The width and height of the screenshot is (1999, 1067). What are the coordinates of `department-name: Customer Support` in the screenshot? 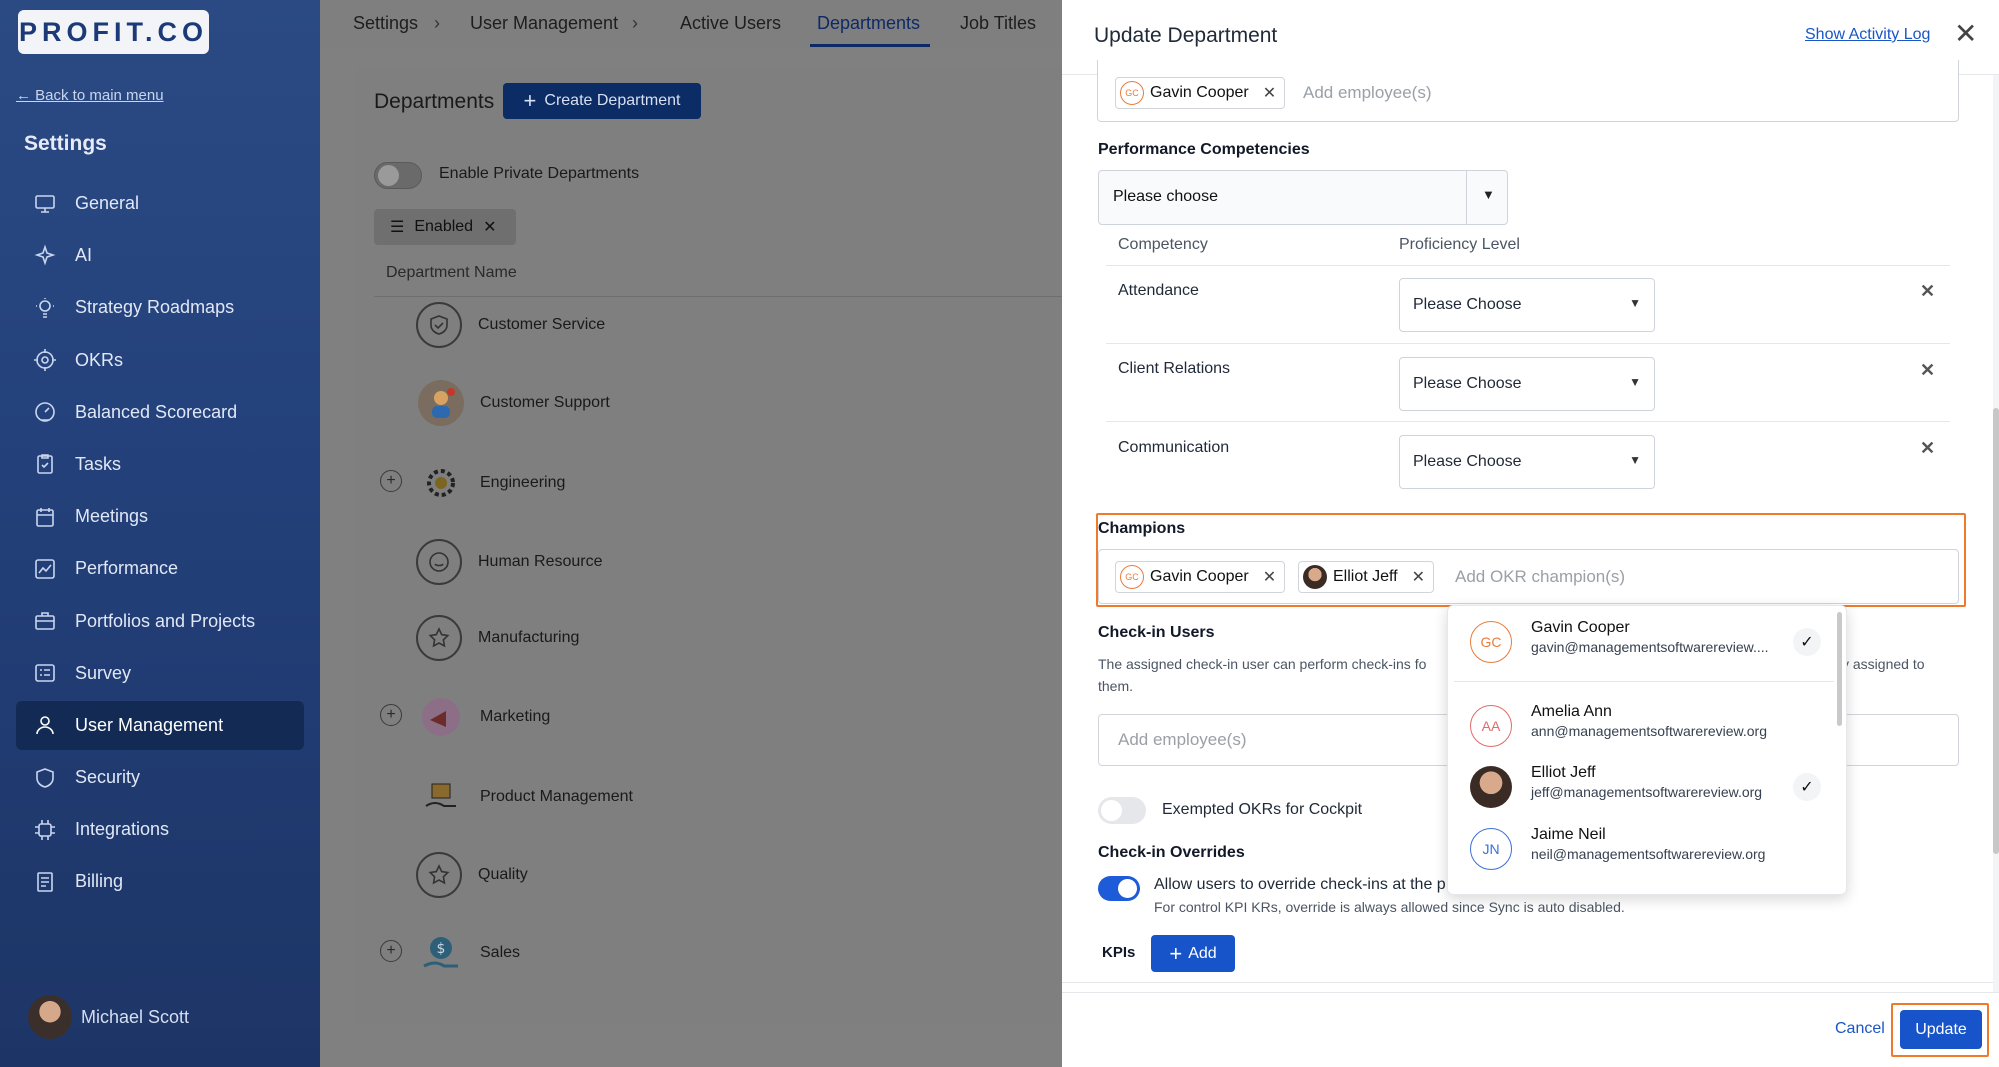 It's located at (545, 402).